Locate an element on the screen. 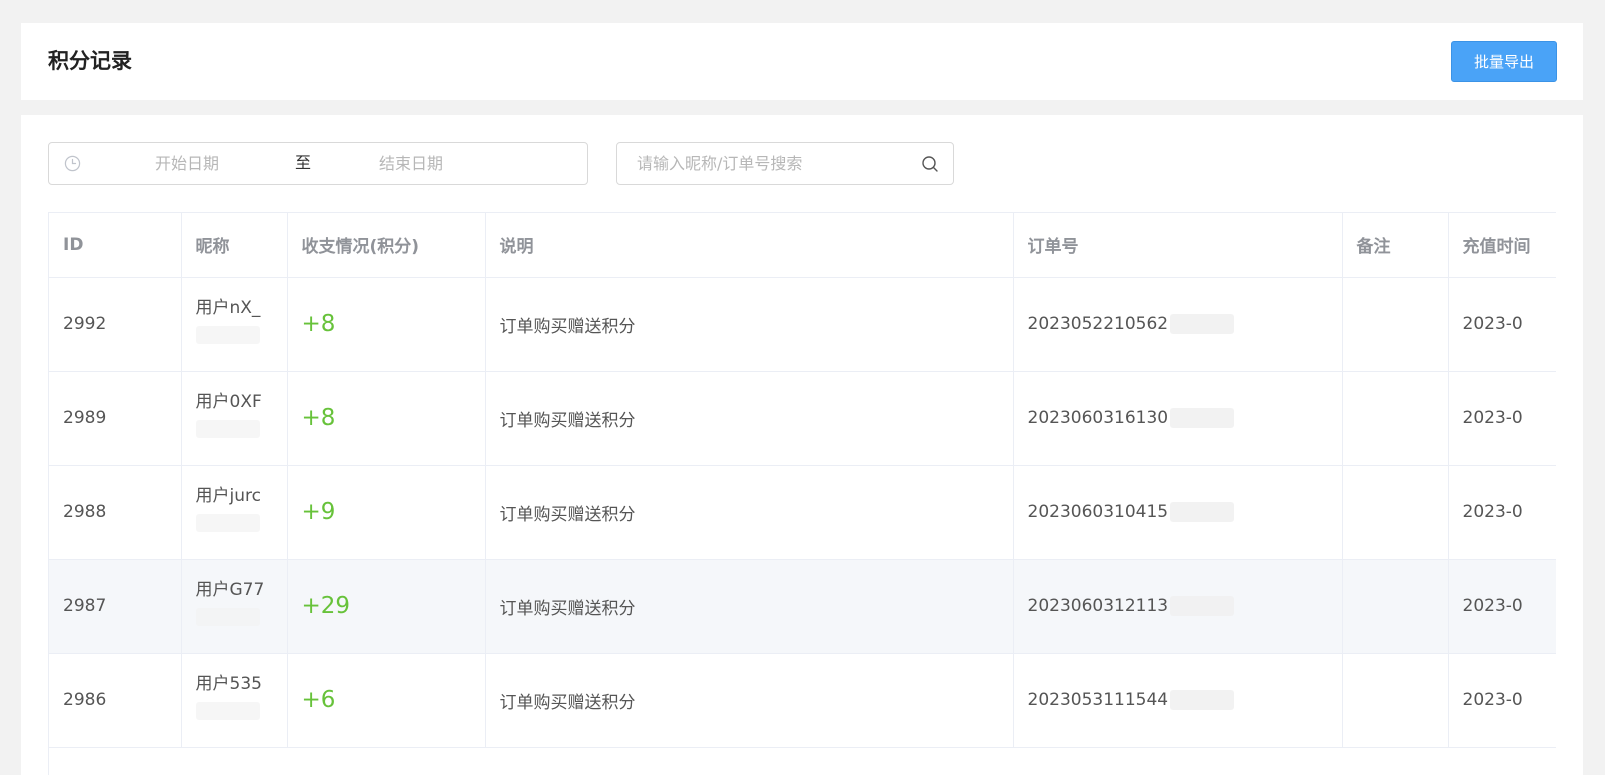 The image size is (1605, 775). cell-order-no: 2023060312113 is located at coordinates (1178, 606).